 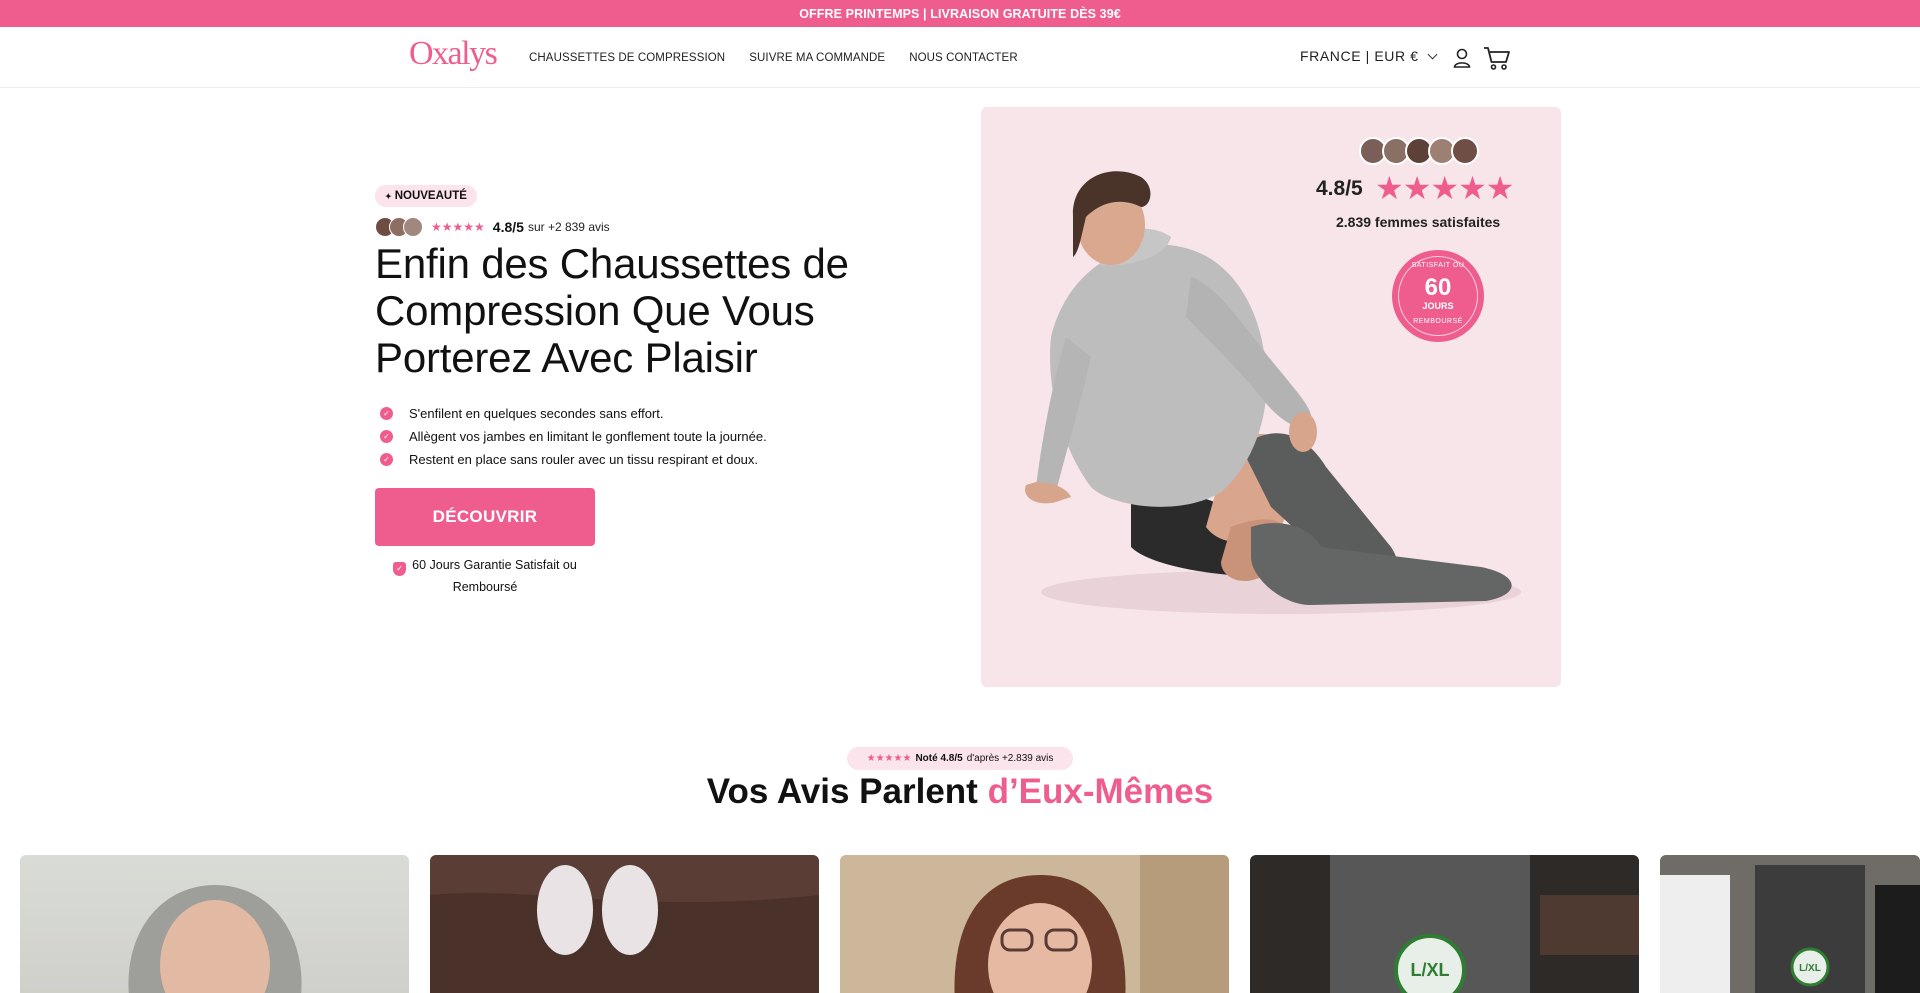 I want to click on seal-bottom-text: REMBOURSÉ, so click(x=1438, y=321).